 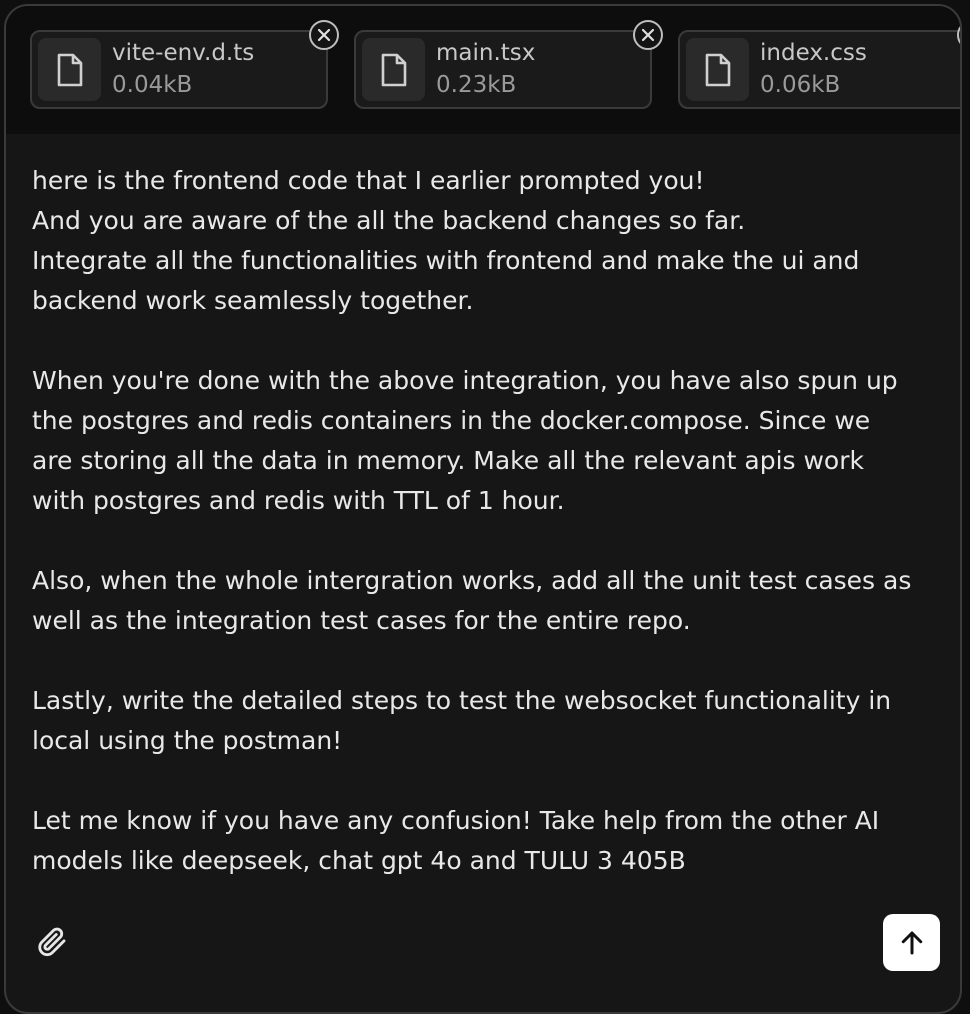 What do you see at coordinates (813, 53) in the screenshot?
I see `attachment-name: index.css` at bounding box center [813, 53].